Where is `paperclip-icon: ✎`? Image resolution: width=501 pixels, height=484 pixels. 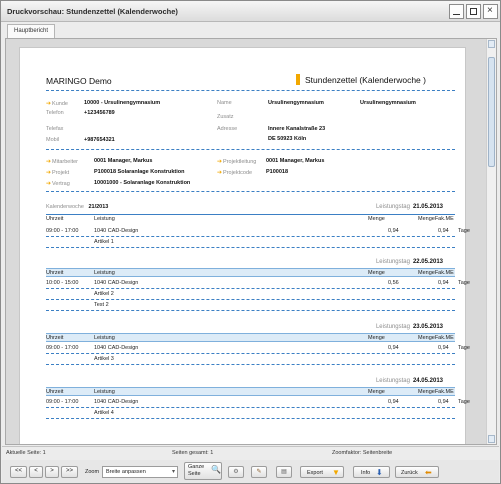 paperclip-icon: ✎ is located at coordinates (259, 472).